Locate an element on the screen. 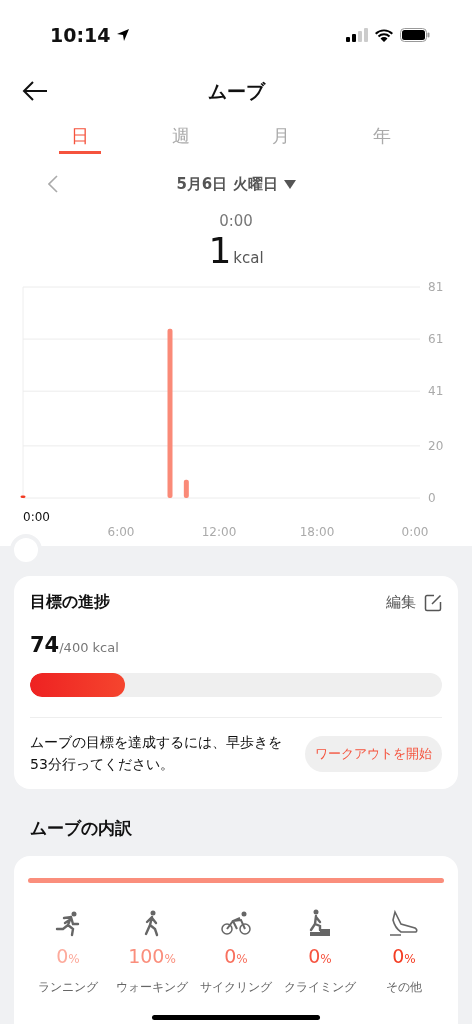 The height and width of the screenshot is (1024, 472). card-title: 目標の進捗 is located at coordinates (70, 602).